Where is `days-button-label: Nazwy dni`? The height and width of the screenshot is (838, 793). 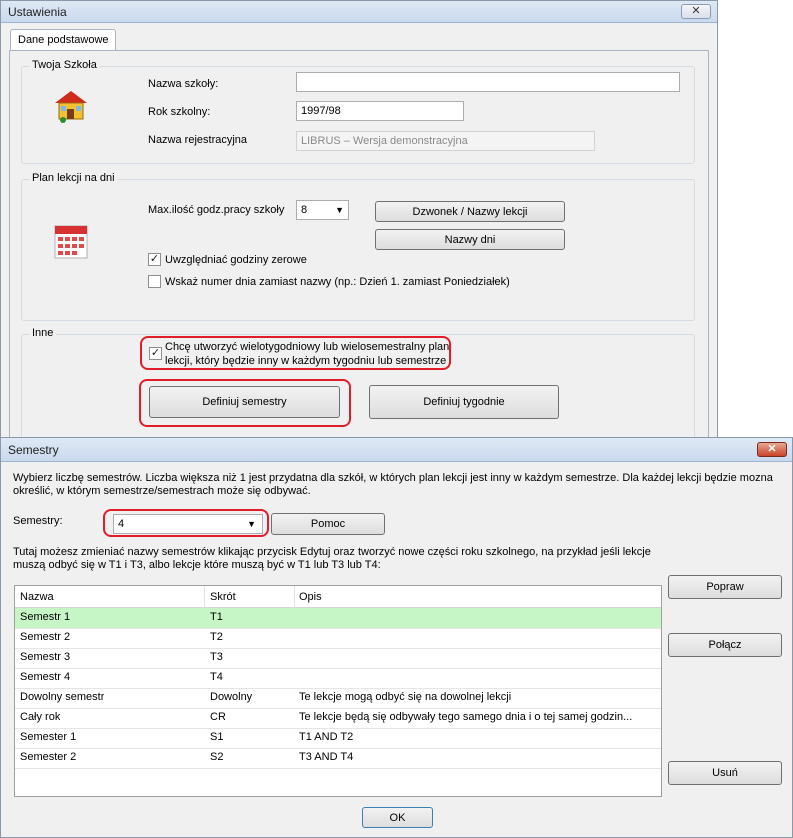 days-button-label: Nazwy dni is located at coordinates (470, 239).